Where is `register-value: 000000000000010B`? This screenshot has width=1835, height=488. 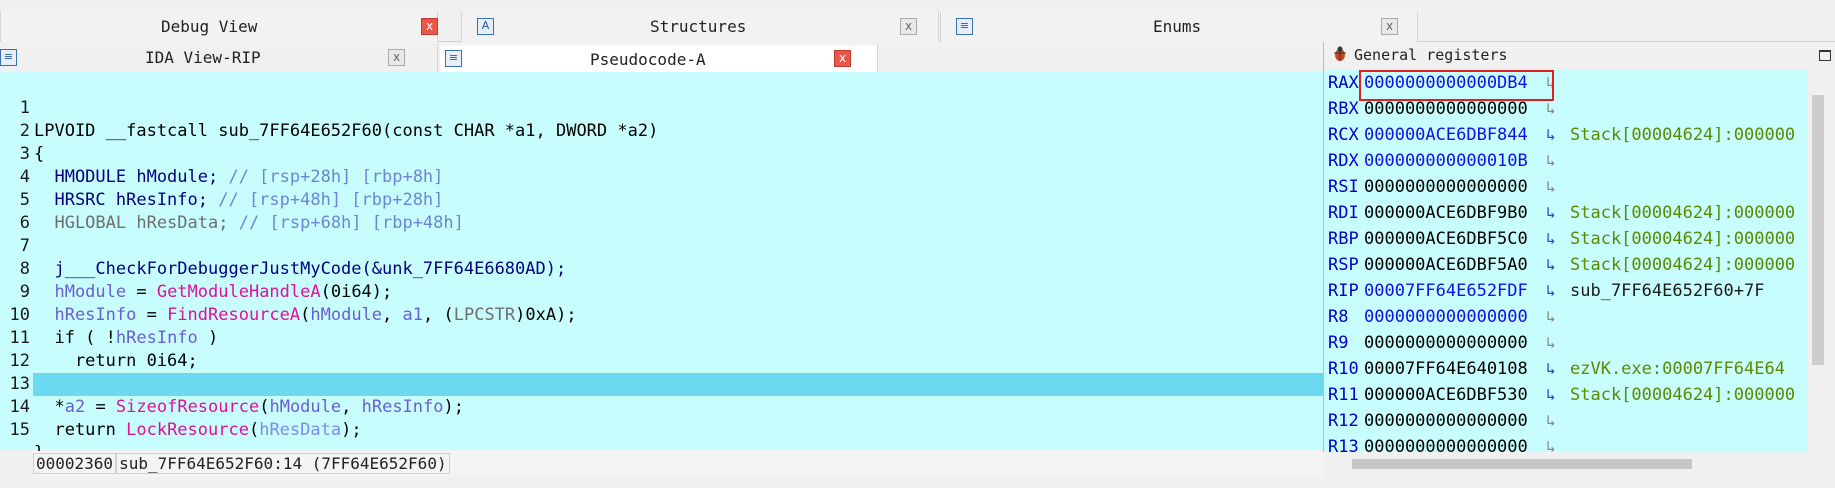 register-value: 000000000000010B is located at coordinates (1446, 161).